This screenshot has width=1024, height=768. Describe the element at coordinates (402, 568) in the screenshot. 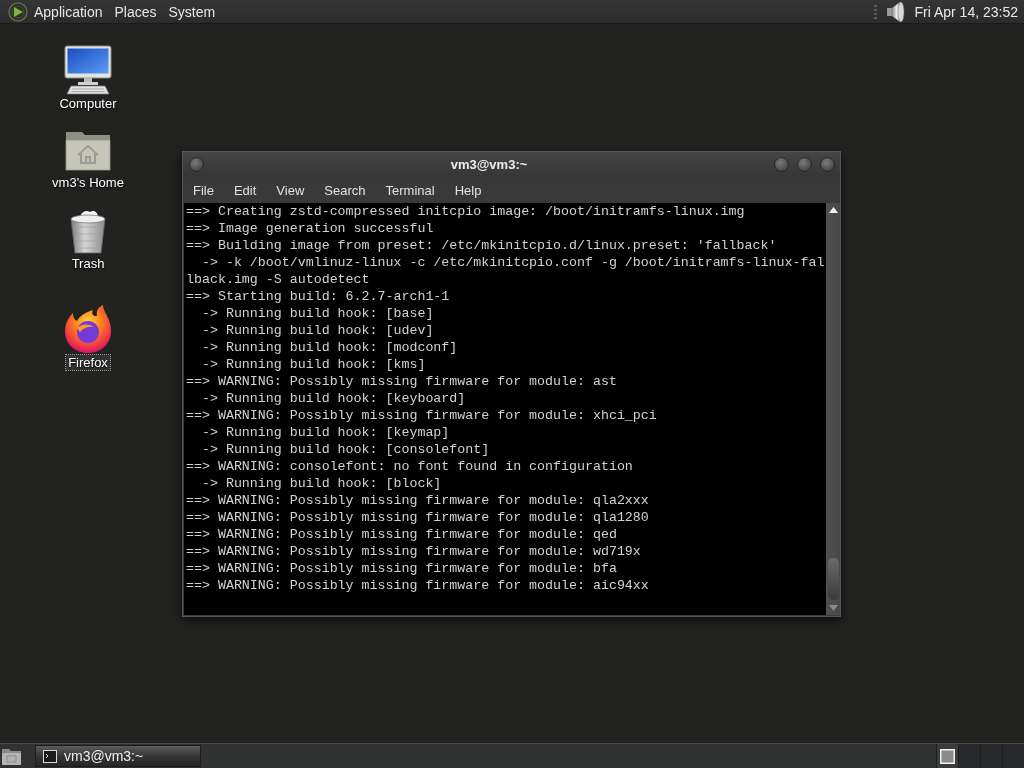

I see `terminal-line: ==> WARNING: Possibly missing firmware for module: bfa` at that location.